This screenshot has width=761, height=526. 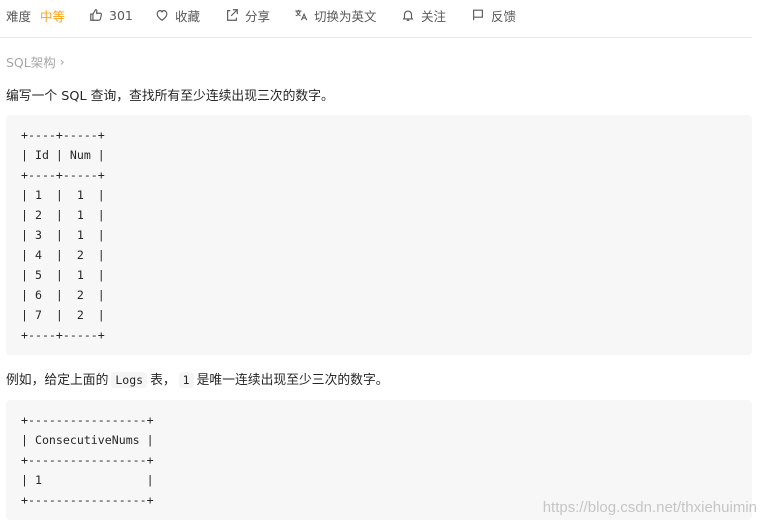 What do you see at coordinates (121, 15) in the screenshot?
I see `like-count: 301` at bounding box center [121, 15].